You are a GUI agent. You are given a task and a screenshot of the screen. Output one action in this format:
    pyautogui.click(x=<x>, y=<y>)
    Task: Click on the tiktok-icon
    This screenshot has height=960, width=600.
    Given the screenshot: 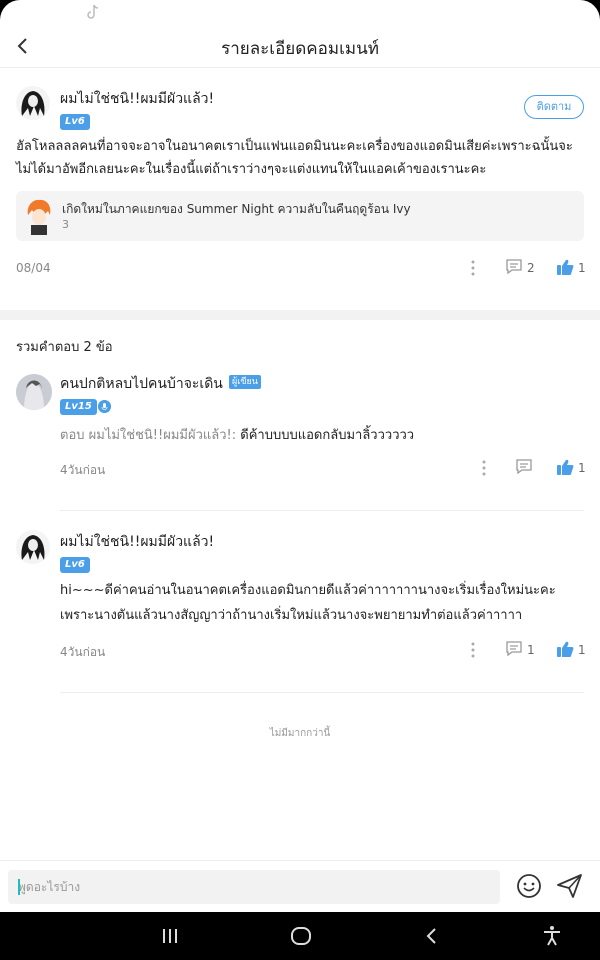 What is the action you would take?
    pyautogui.click(x=93, y=11)
    